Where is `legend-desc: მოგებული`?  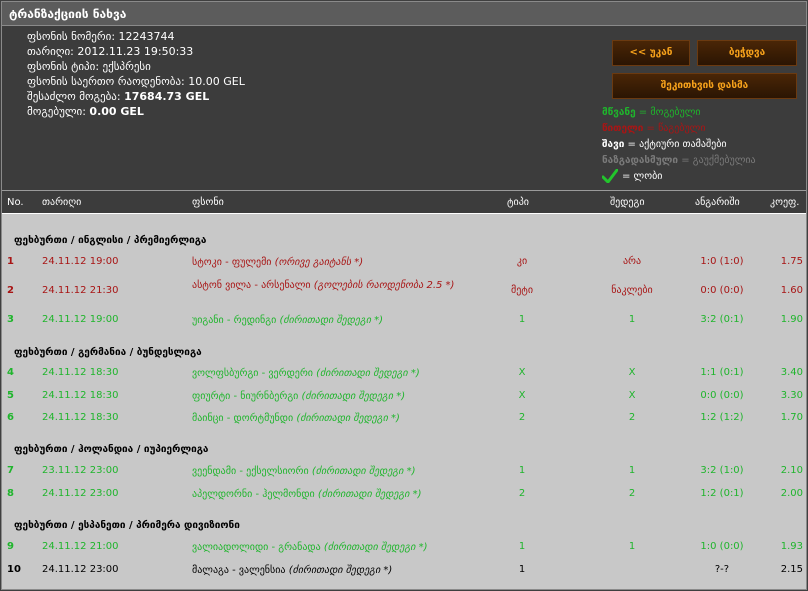
legend-desc: მოგებული is located at coordinates (675, 112).